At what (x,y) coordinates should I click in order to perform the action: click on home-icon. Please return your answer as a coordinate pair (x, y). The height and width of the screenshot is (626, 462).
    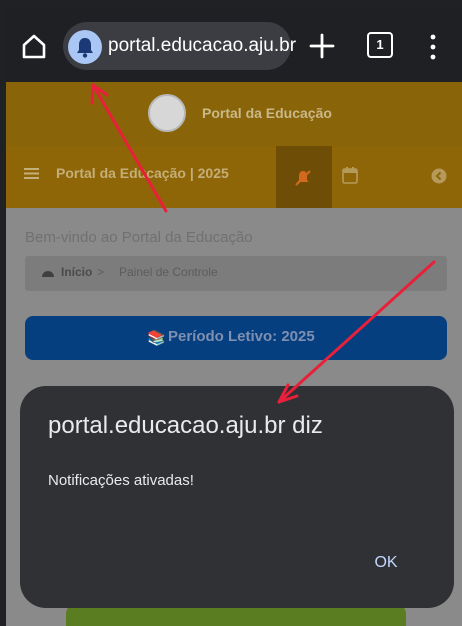
    Looking at the image, I should click on (34, 46).